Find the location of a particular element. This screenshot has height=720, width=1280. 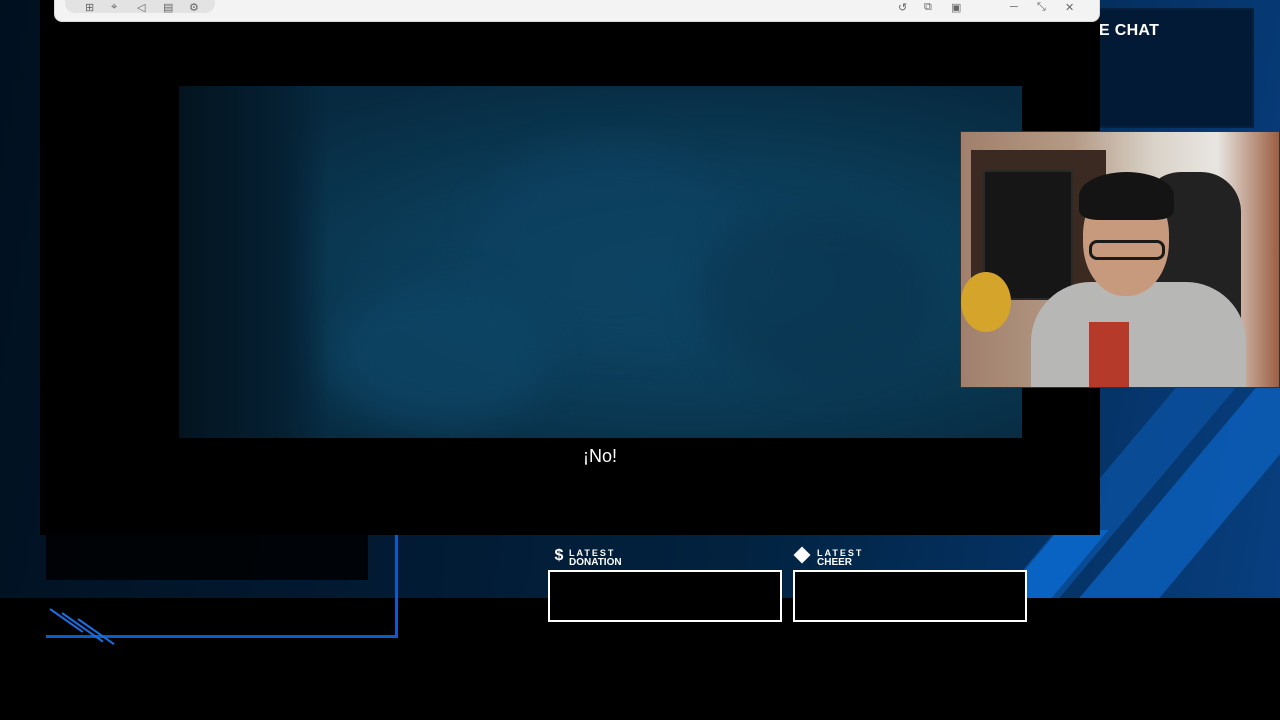

pip-icon: ▣ is located at coordinates (956, 7).